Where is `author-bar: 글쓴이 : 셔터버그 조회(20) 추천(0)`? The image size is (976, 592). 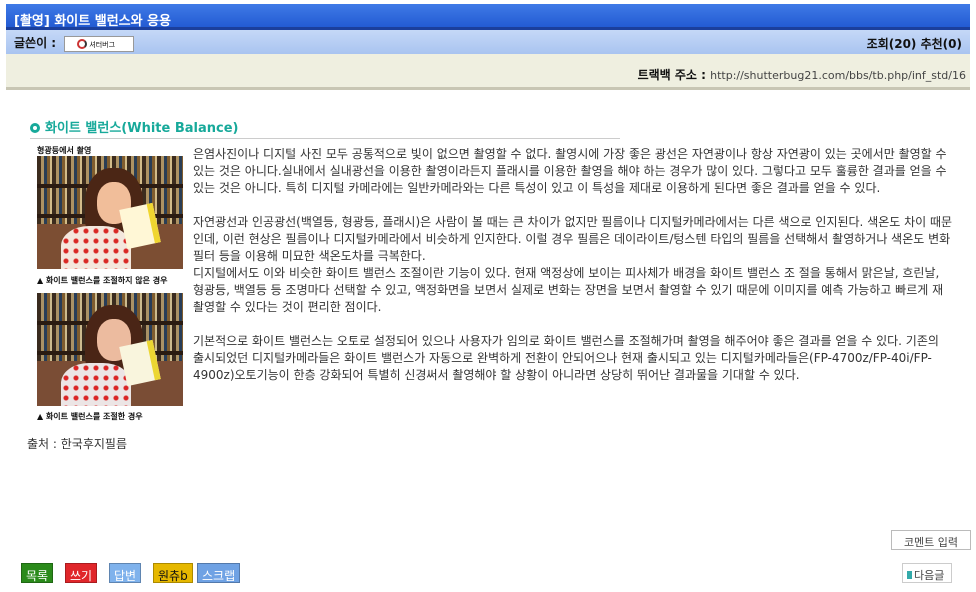 author-bar: 글쓴이 : 셔터버그 조회(20) 추천(0) is located at coordinates (488, 42).